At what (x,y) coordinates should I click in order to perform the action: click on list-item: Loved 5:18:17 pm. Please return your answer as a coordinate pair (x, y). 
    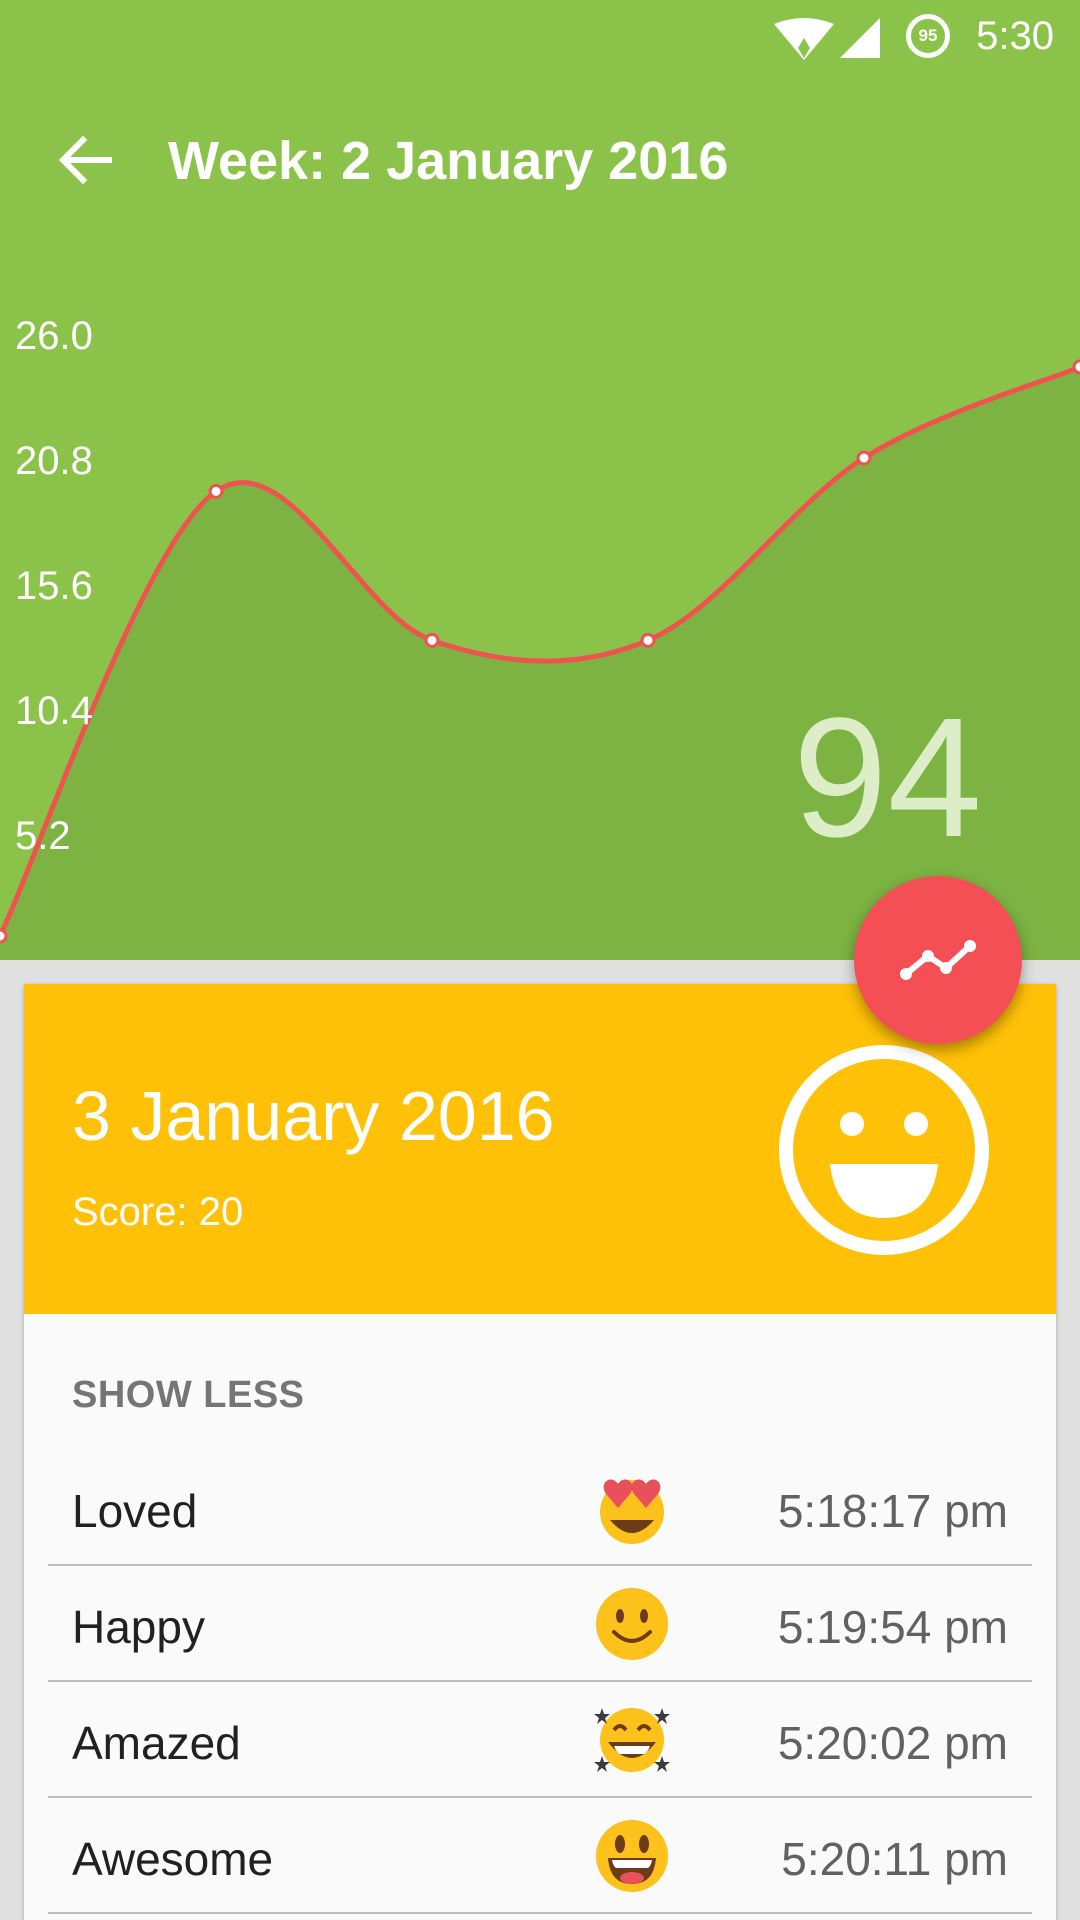
    Looking at the image, I should click on (540, 1508).